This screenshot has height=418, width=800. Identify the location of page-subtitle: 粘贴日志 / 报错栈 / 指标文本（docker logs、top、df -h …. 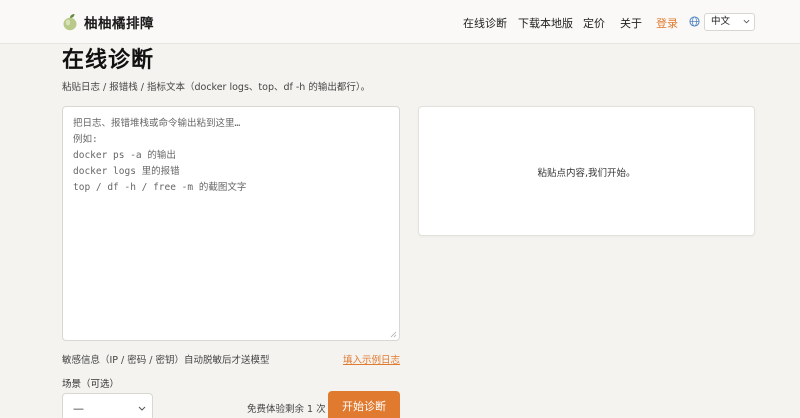
(216, 87).